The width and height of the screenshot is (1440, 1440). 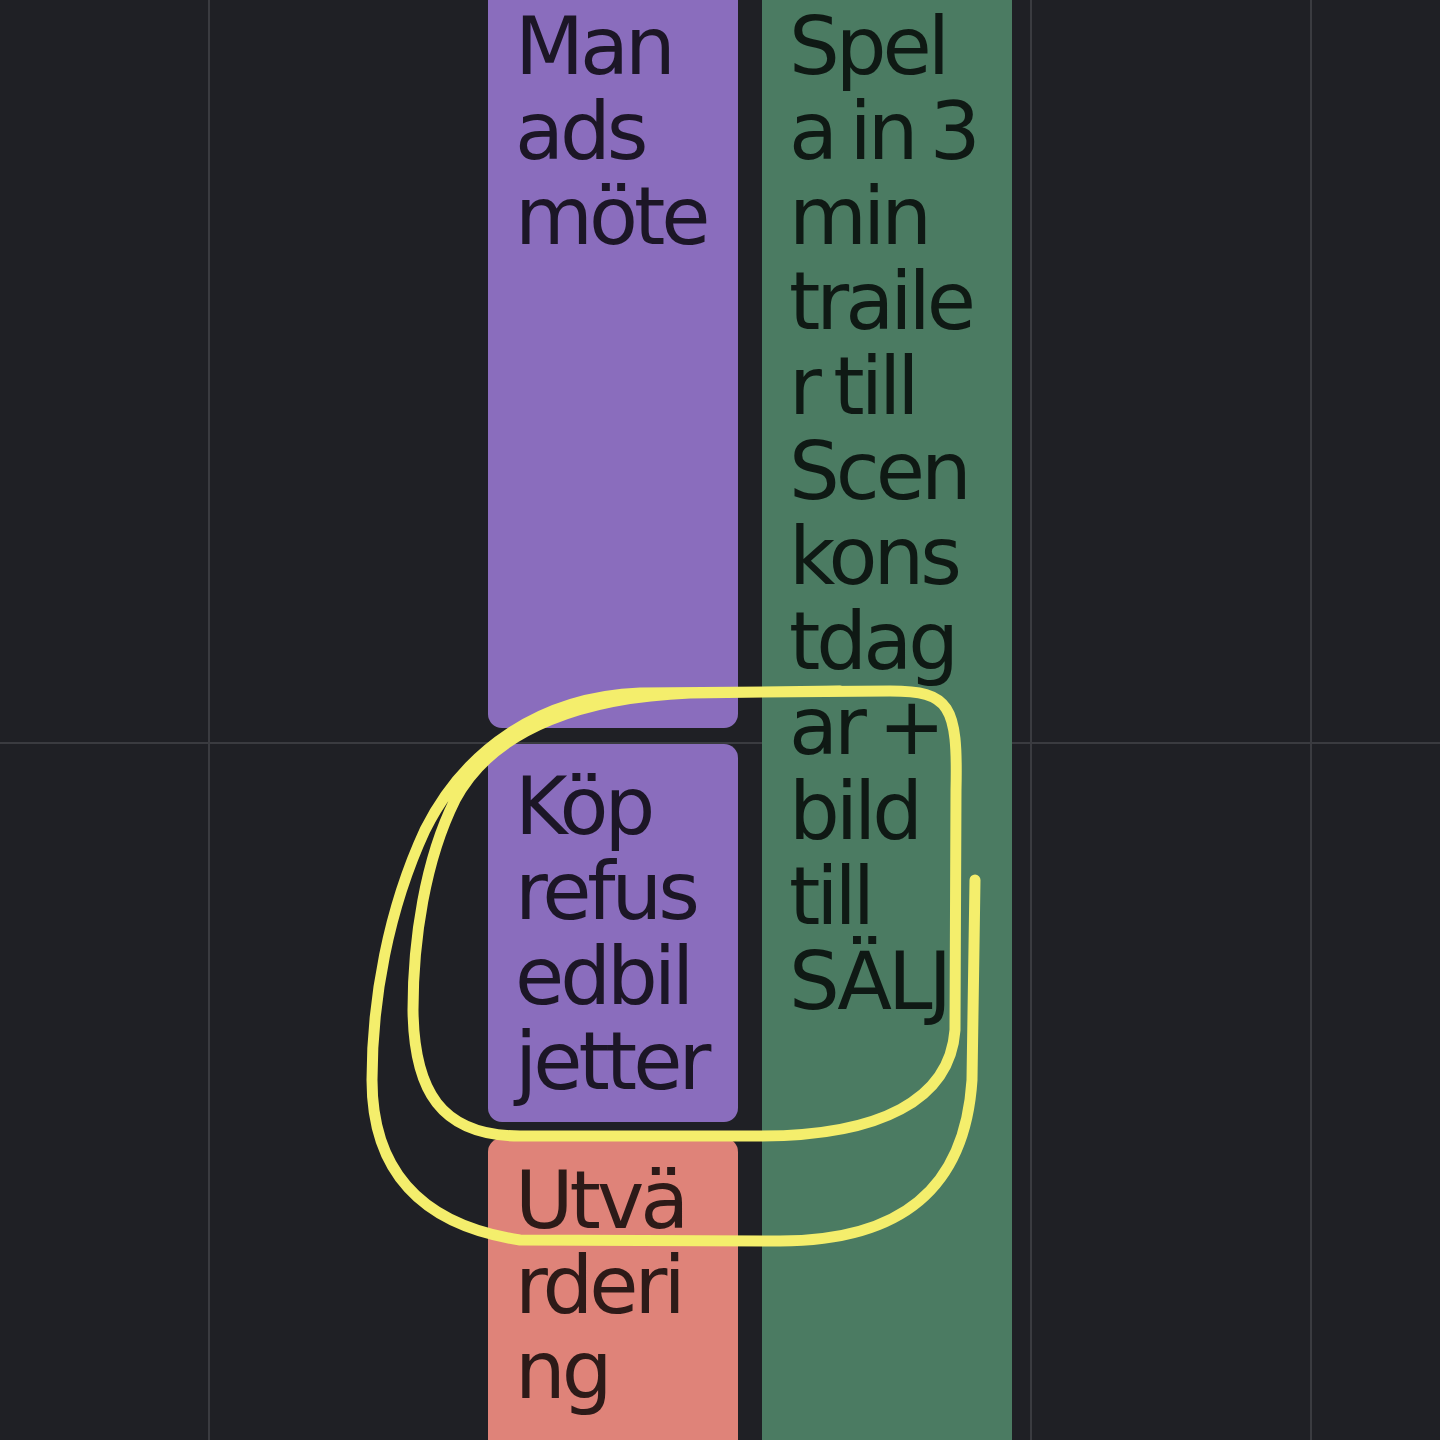 I want to click on calendar-event: Utvärdering, so click(x=613, y=1289).